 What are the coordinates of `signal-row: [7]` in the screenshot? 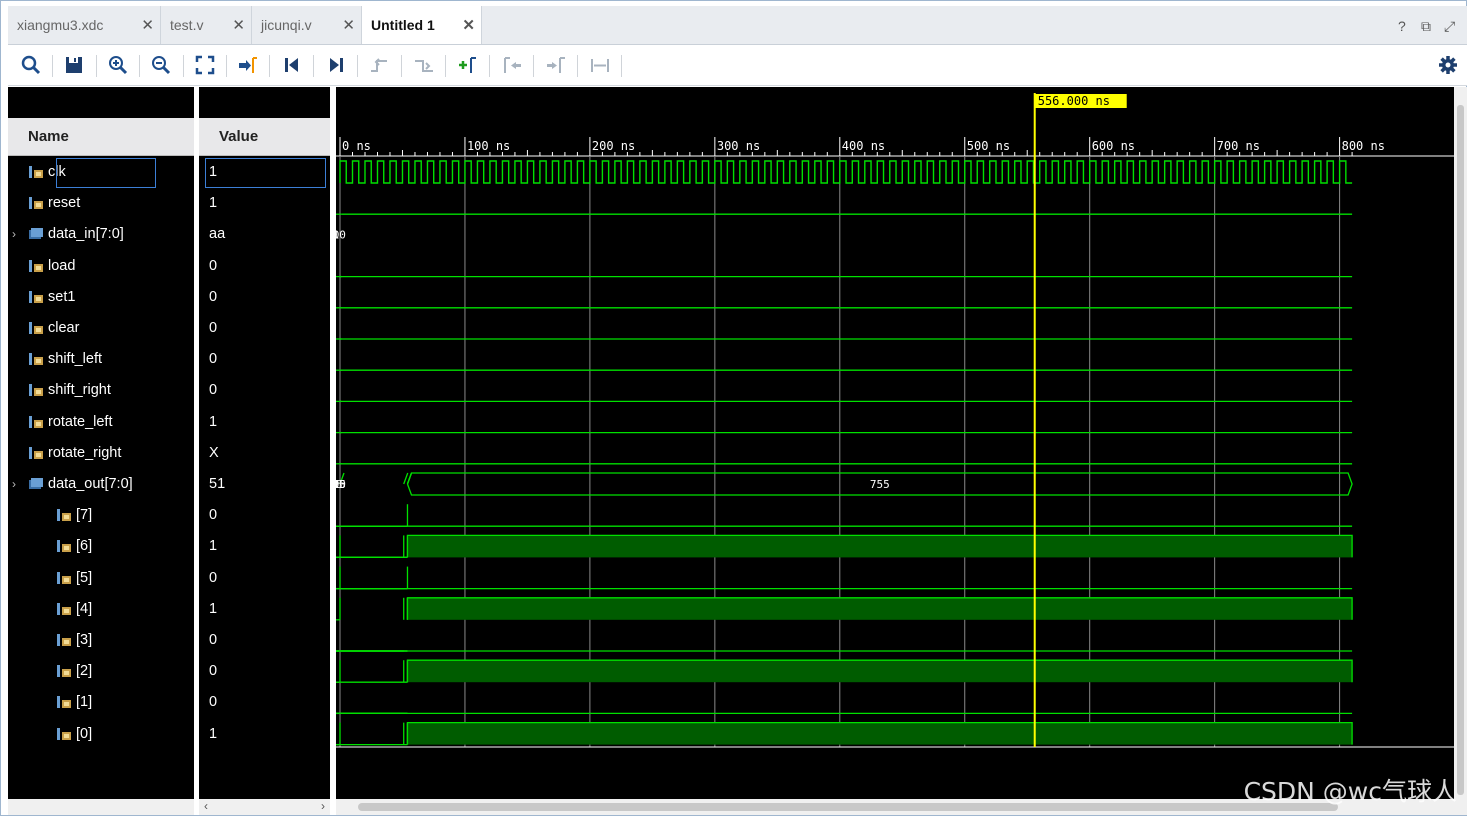 It's located at (66, 515).